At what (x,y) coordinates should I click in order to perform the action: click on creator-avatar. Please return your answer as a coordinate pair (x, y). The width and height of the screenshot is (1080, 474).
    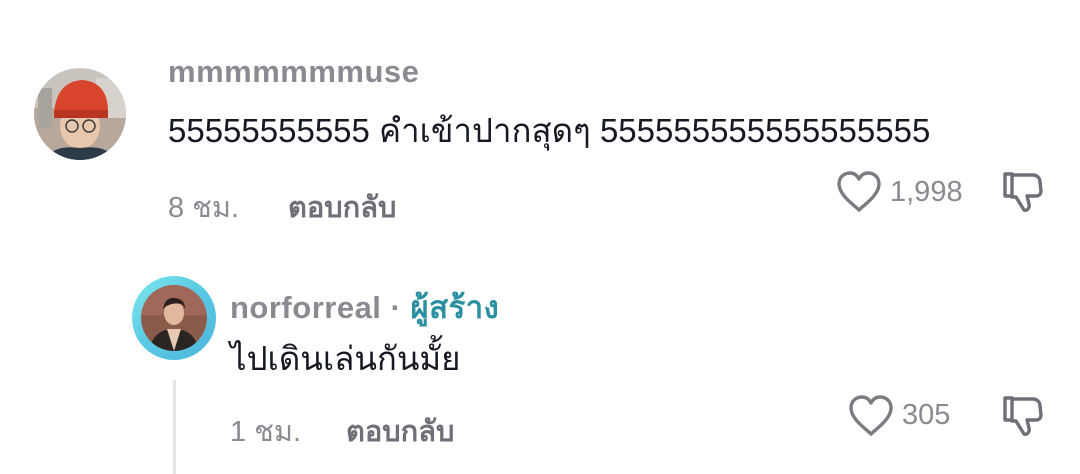
    Looking at the image, I should click on (174, 318).